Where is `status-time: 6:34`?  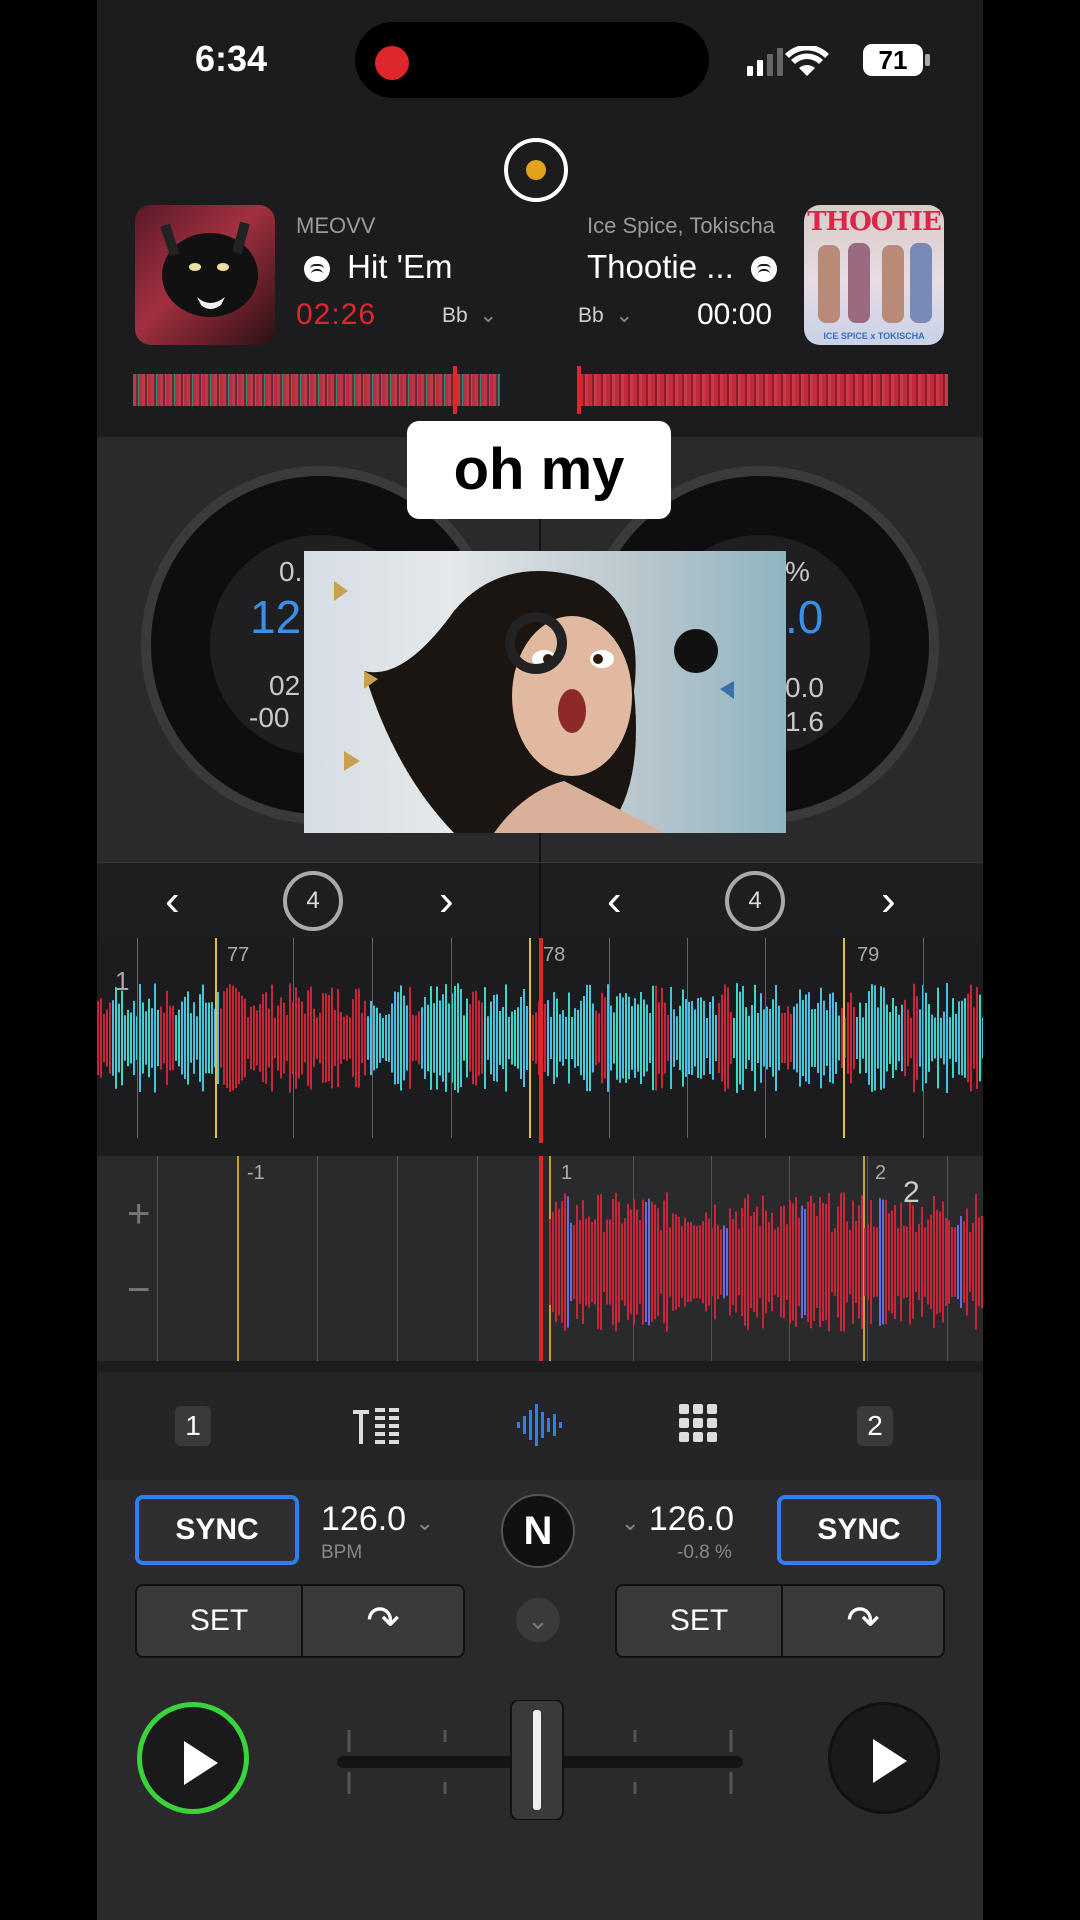
status-time: 6:34 is located at coordinates (231, 58).